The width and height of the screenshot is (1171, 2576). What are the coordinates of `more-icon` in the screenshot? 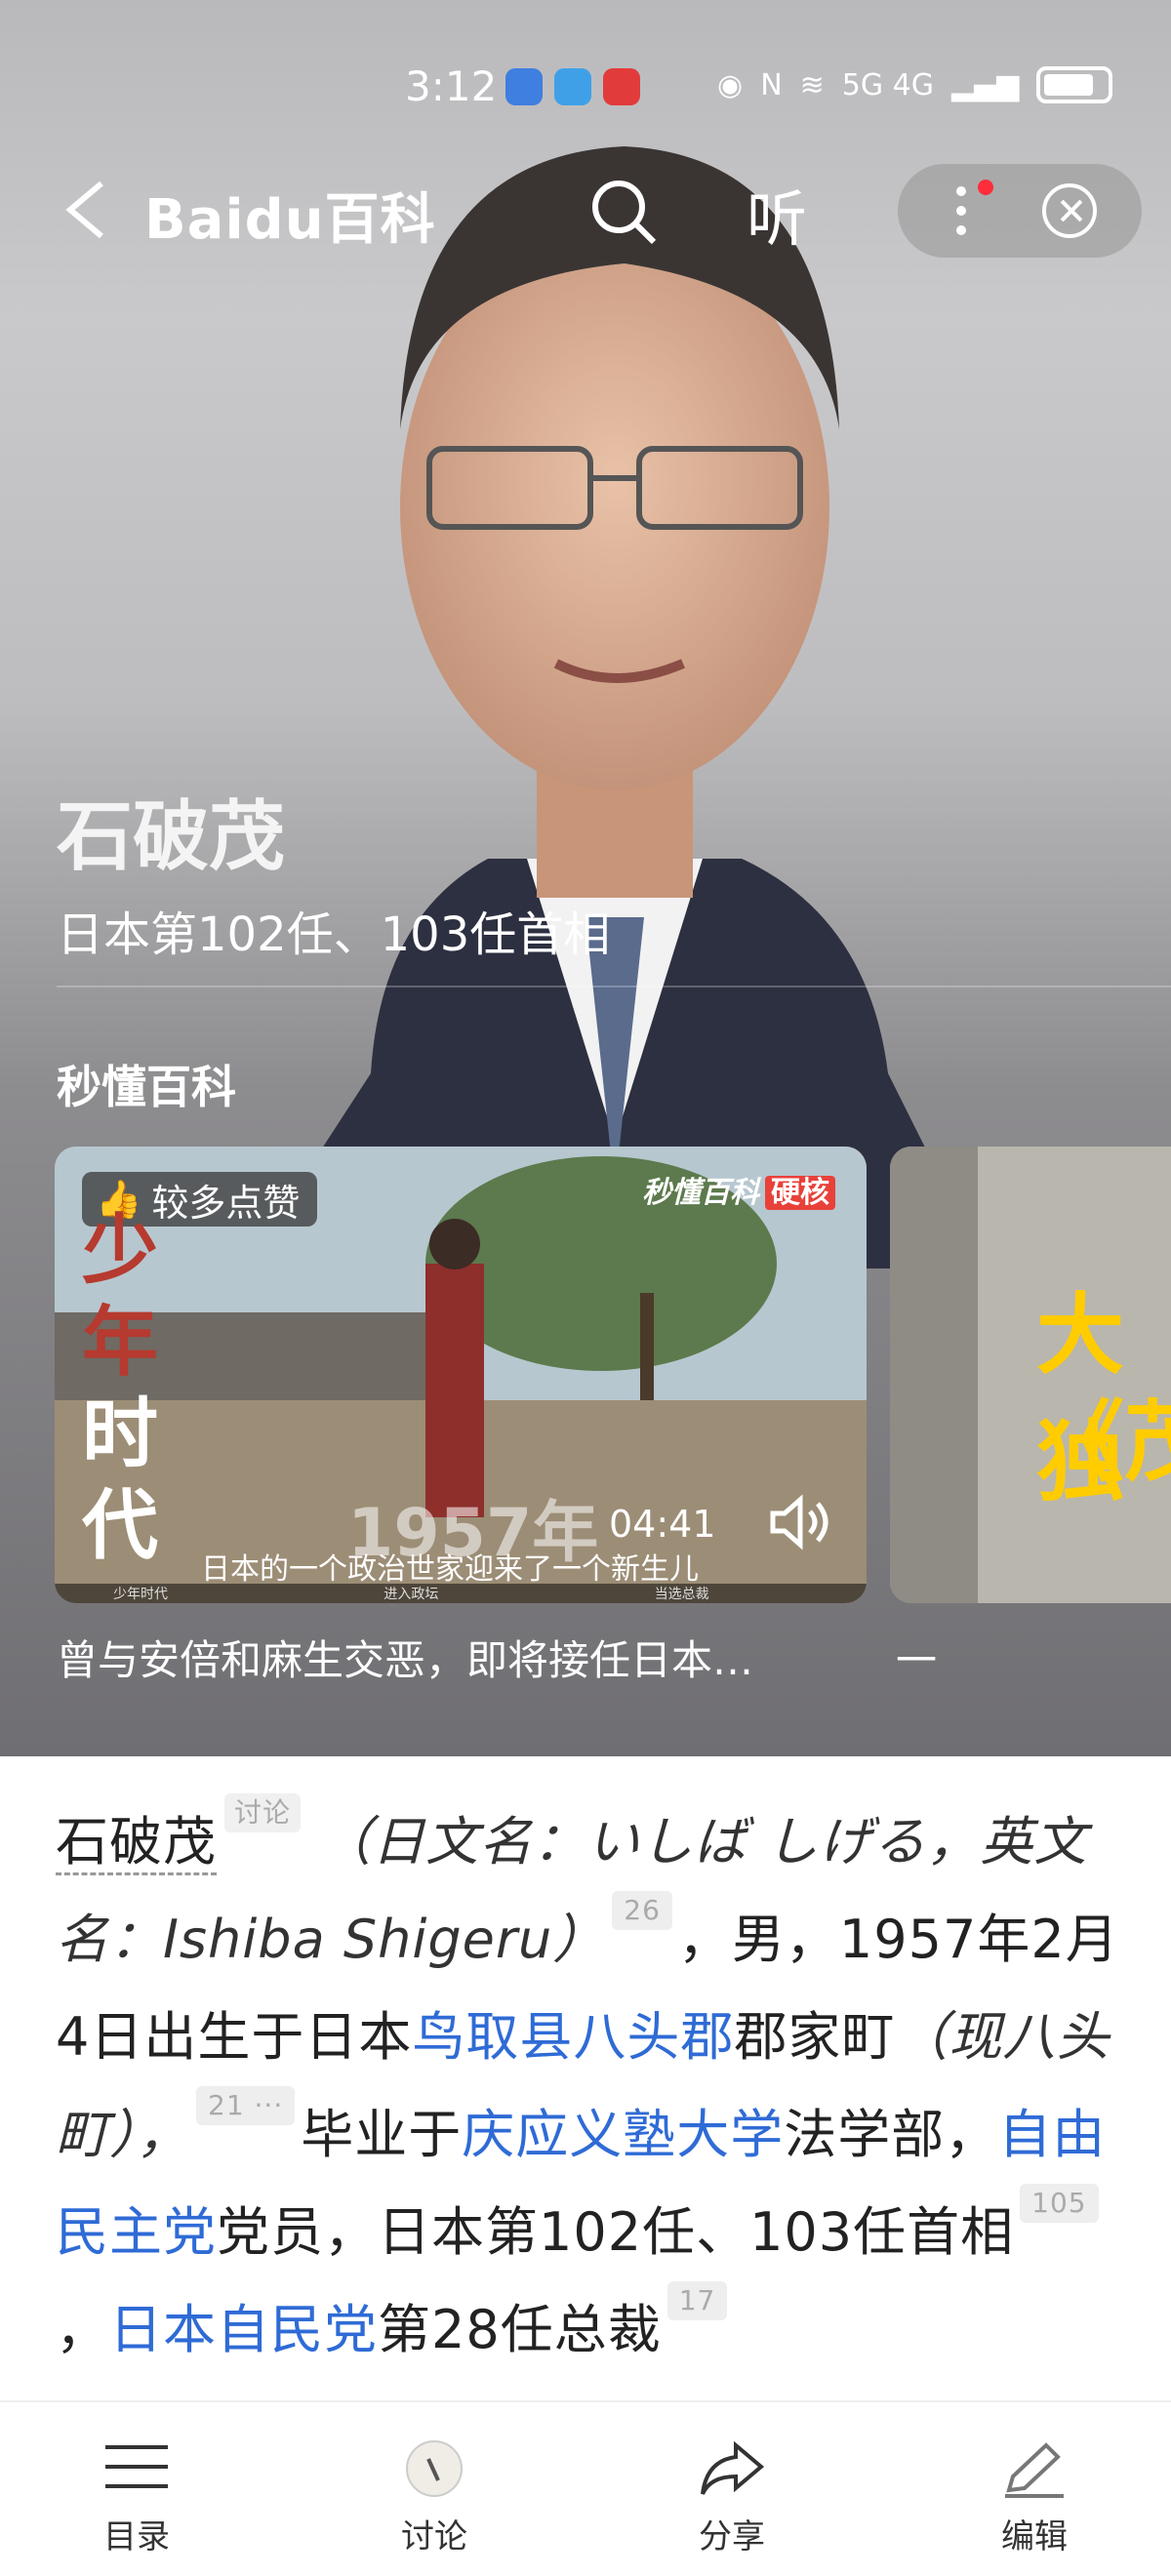 It's located at (961, 210).